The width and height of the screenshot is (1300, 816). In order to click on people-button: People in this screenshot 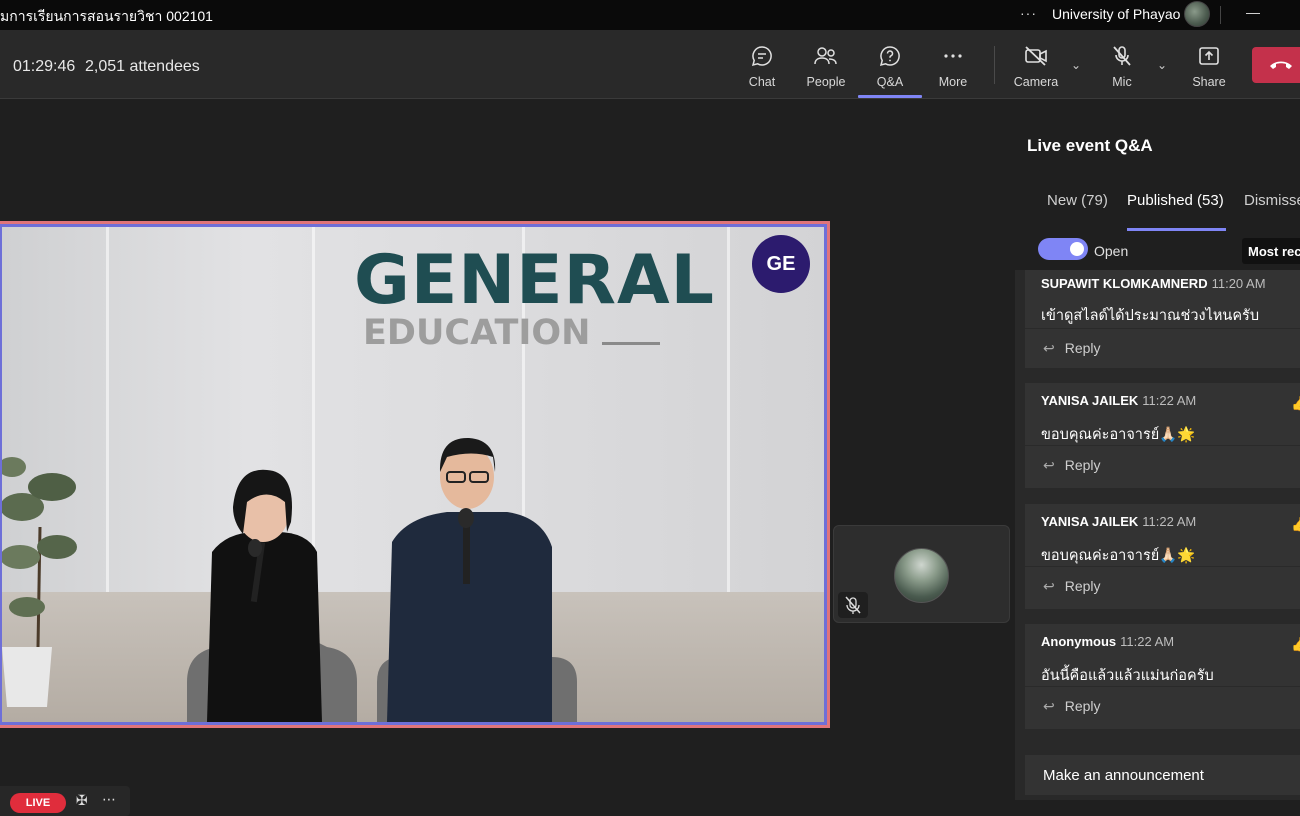, I will do `click(826, 68)`.